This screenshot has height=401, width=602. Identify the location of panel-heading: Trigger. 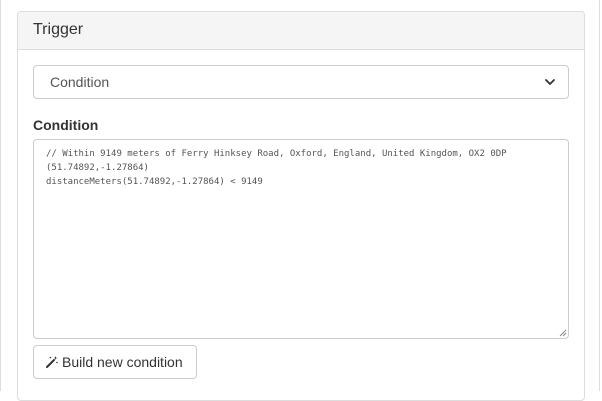
(301, 31).